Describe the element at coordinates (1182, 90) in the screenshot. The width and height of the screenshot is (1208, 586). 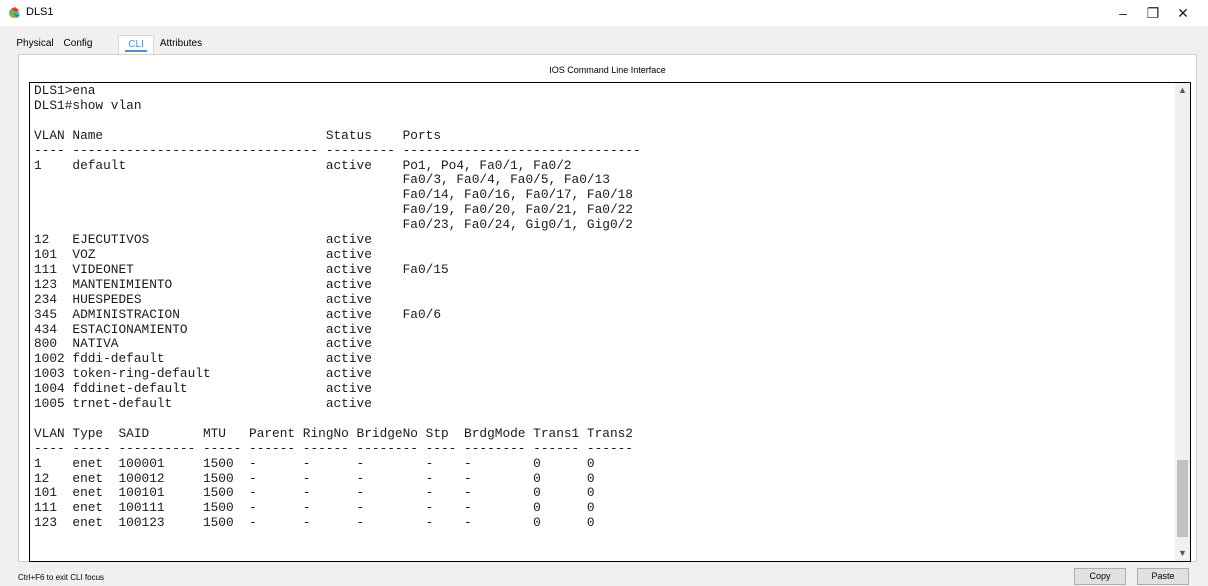
I see `scroll-up-icon: ▲` at that location.